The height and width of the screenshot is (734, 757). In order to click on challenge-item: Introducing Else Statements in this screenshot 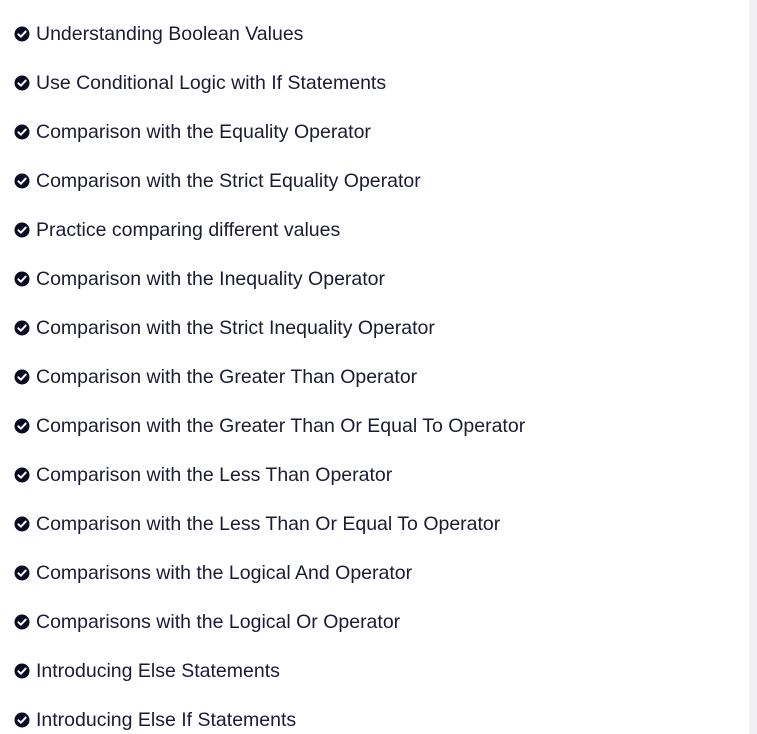, I will do `click(374, 670)`.